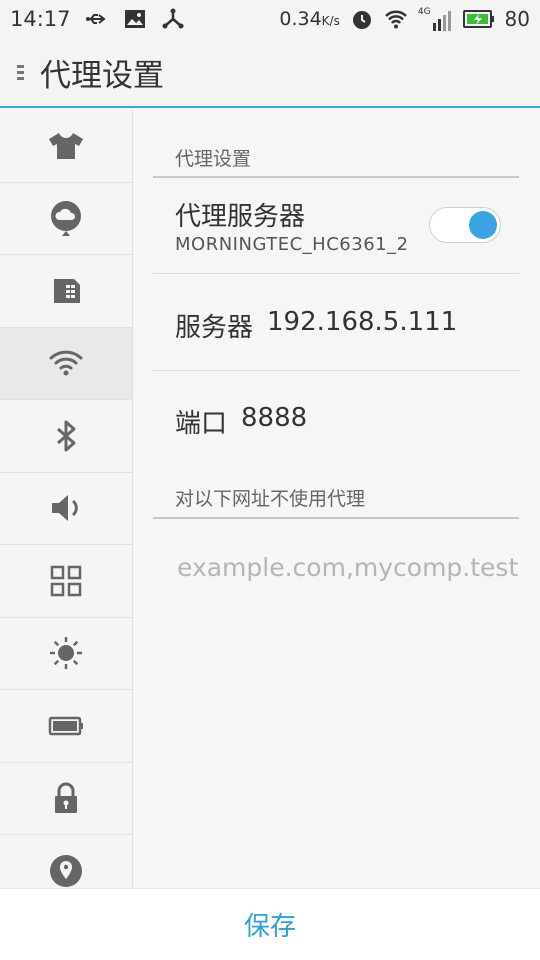 The width and height of the screenshot is (540, 960). I want to click on battery-icon, so click(65, 725).